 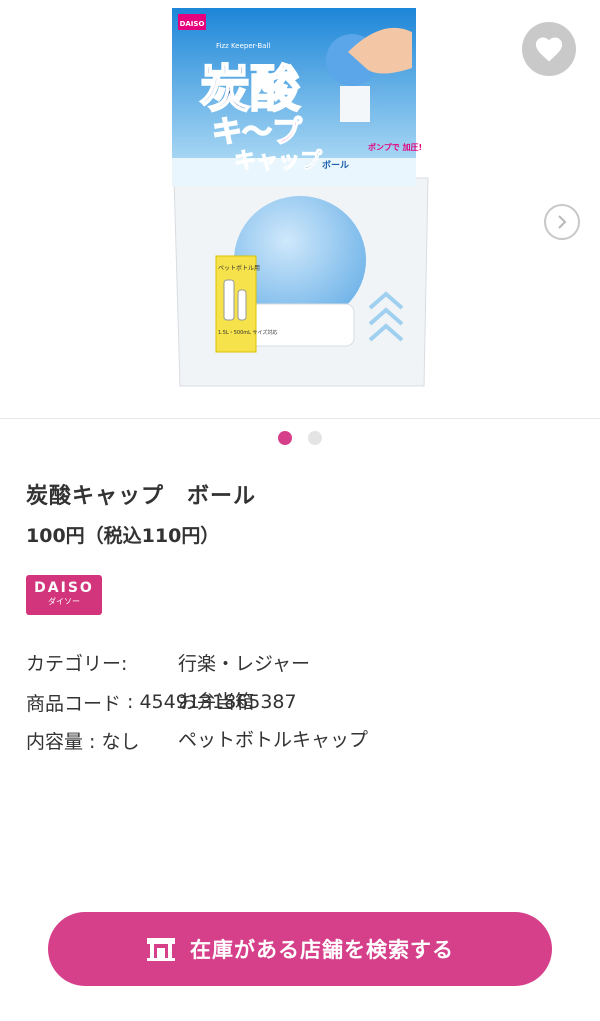 I want to click on next-image-button, so click(x=562, y=222).